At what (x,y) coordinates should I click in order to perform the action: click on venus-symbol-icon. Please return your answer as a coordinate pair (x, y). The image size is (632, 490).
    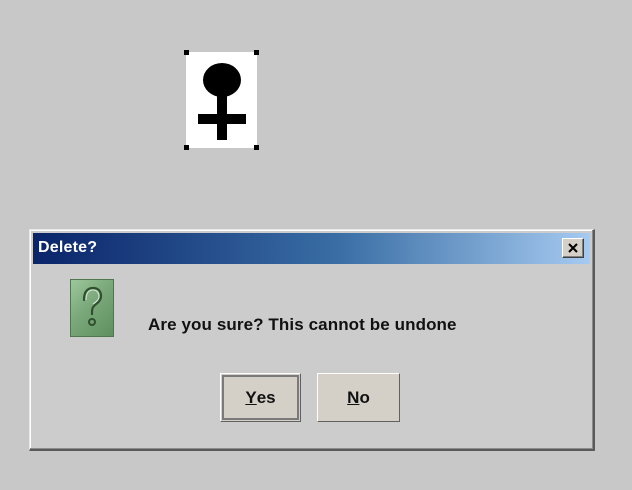
    Looking at the image, I should click on (222, 101).